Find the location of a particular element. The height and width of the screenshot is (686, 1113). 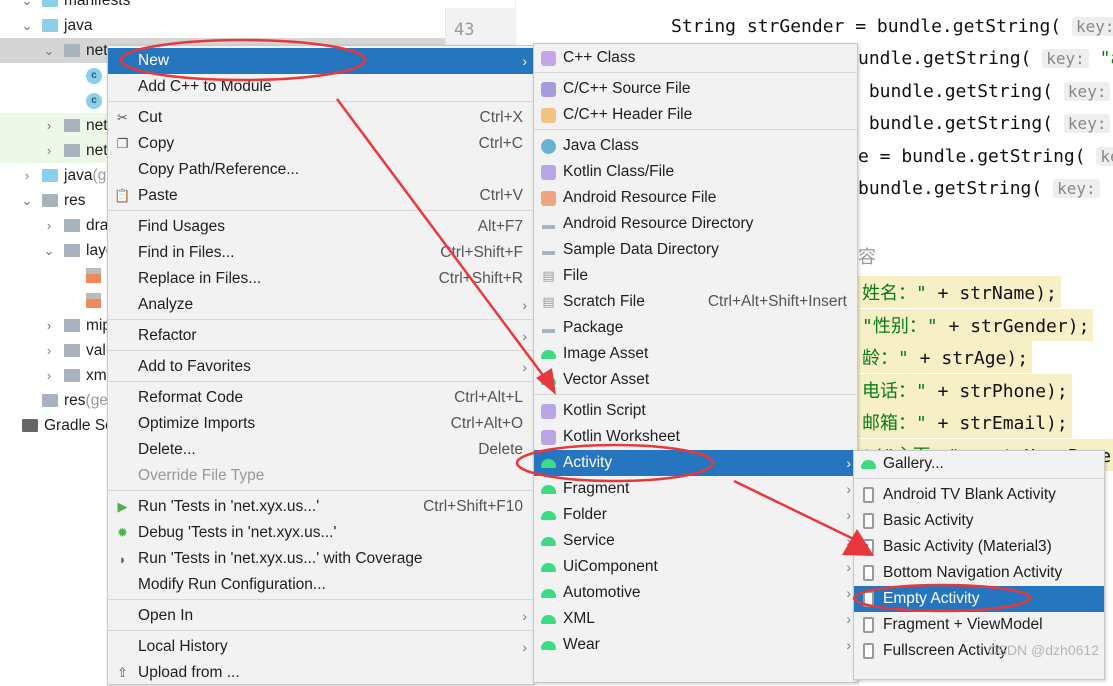

menu-item-refactor: Refactor › is located at coordinates (320, 336).